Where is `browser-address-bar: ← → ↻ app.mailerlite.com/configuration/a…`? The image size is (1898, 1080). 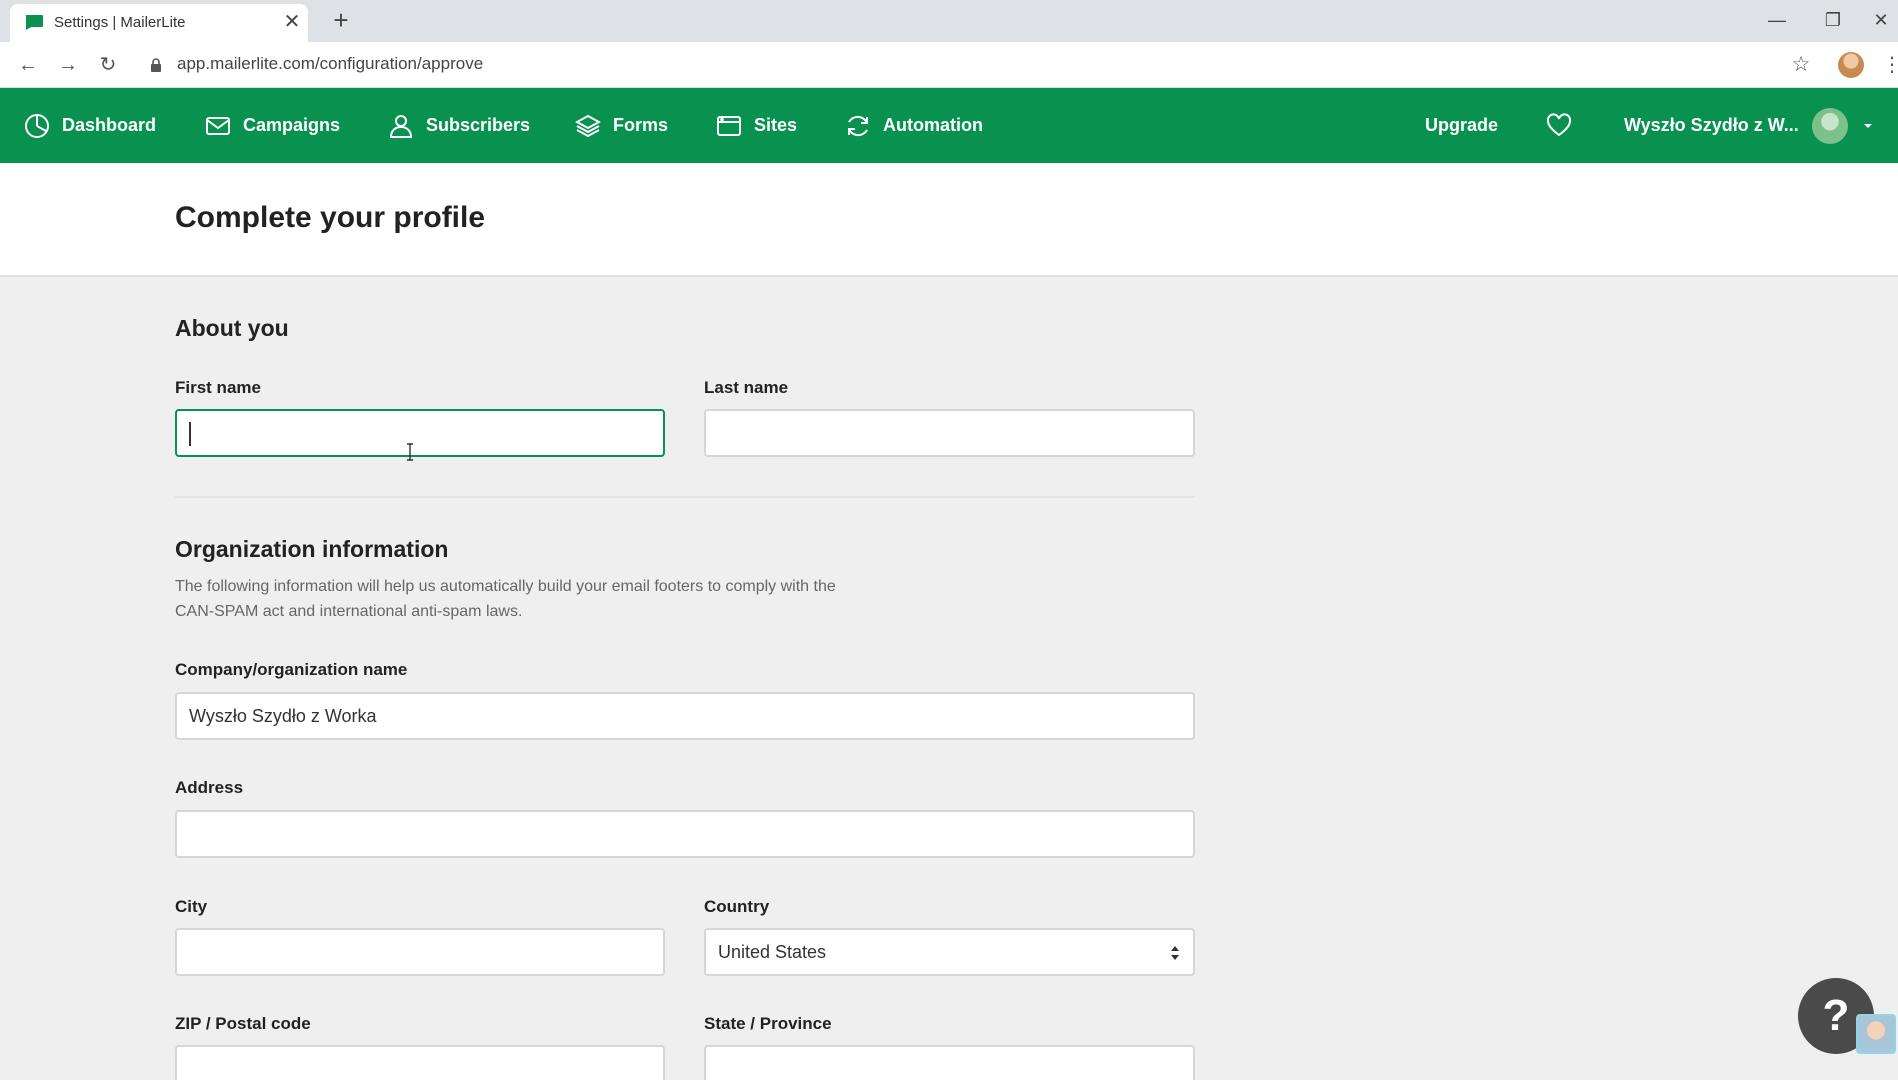 browser-address-bar: ← → ↻ app.mailerlite.com/configuration/a… is located at coordinates (949, 65).